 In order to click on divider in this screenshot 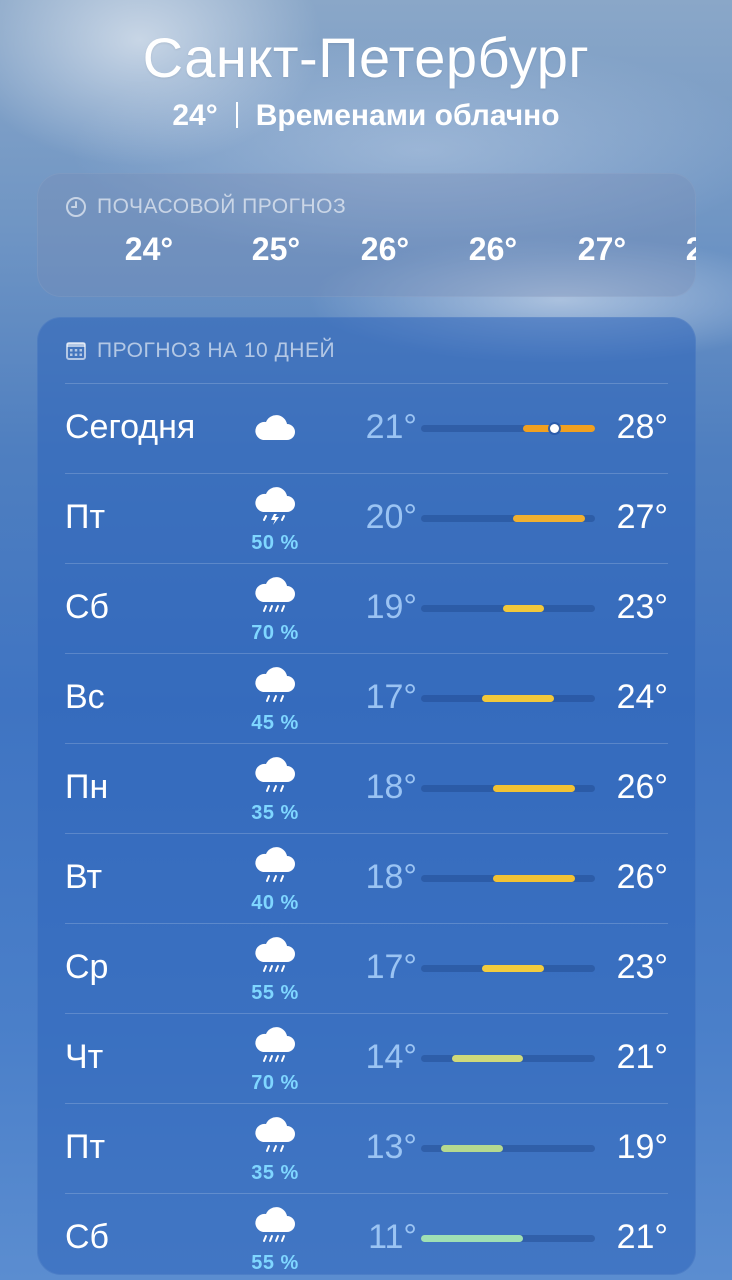, I will do `click(236, 115)`.